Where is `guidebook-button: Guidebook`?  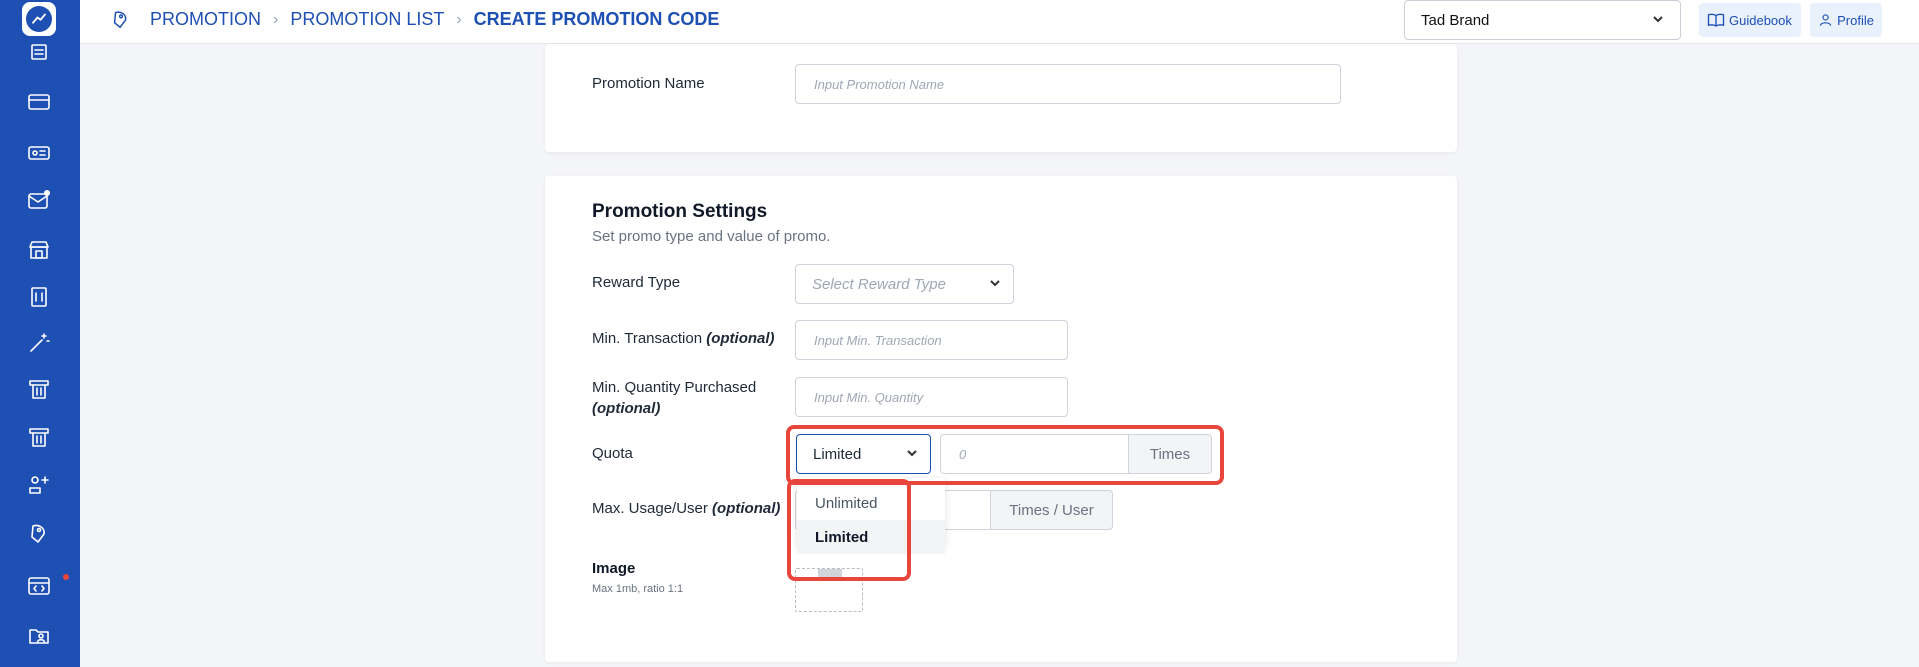
guidebook-button: Guidebook is located at coordinates (1750, 20).